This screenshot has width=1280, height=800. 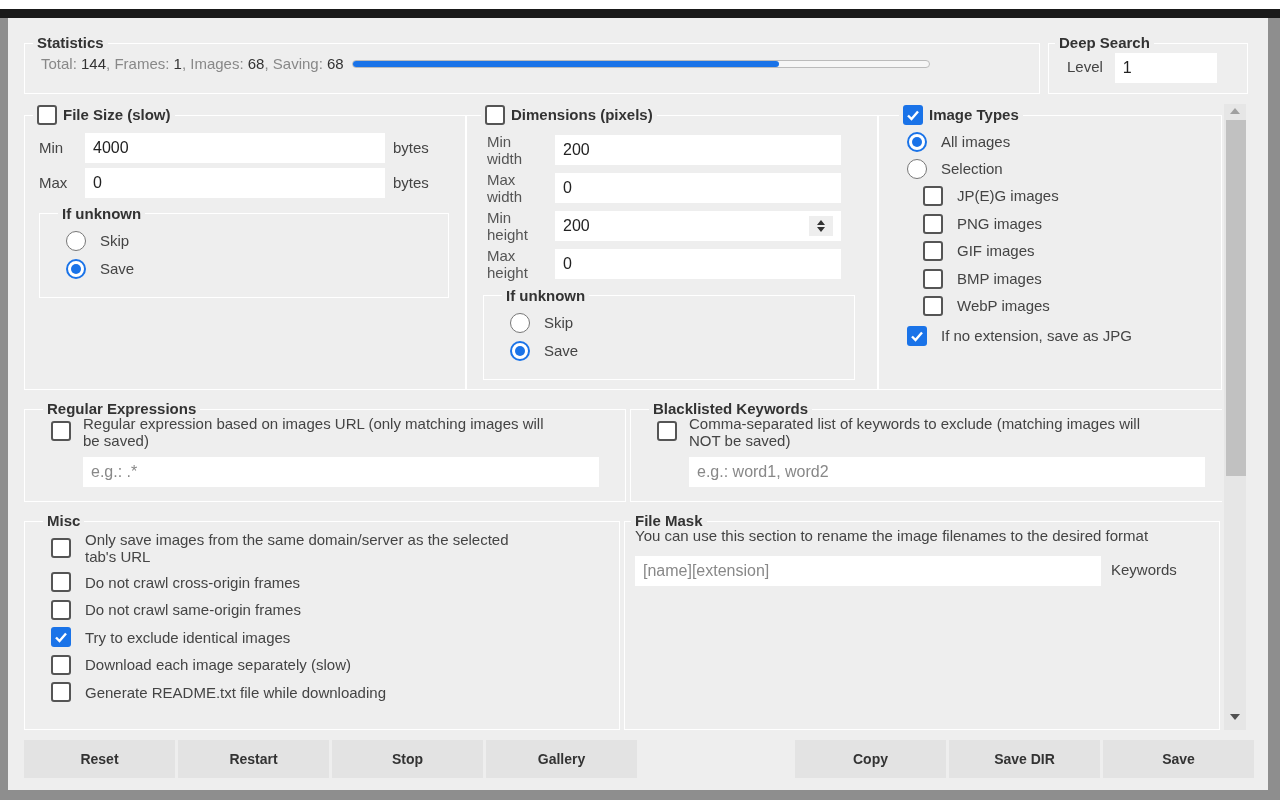 I want to click on option-label: Download each image separately (slow), so click(x=218, y=665).